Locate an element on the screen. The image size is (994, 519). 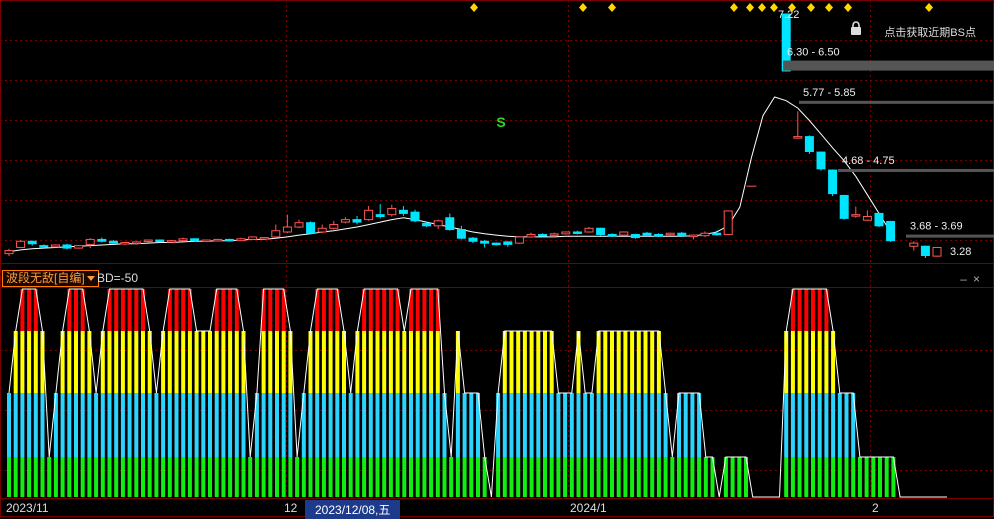
date-crosshair-label: 2023/12/08,五 is located at coordinates (353, 509).